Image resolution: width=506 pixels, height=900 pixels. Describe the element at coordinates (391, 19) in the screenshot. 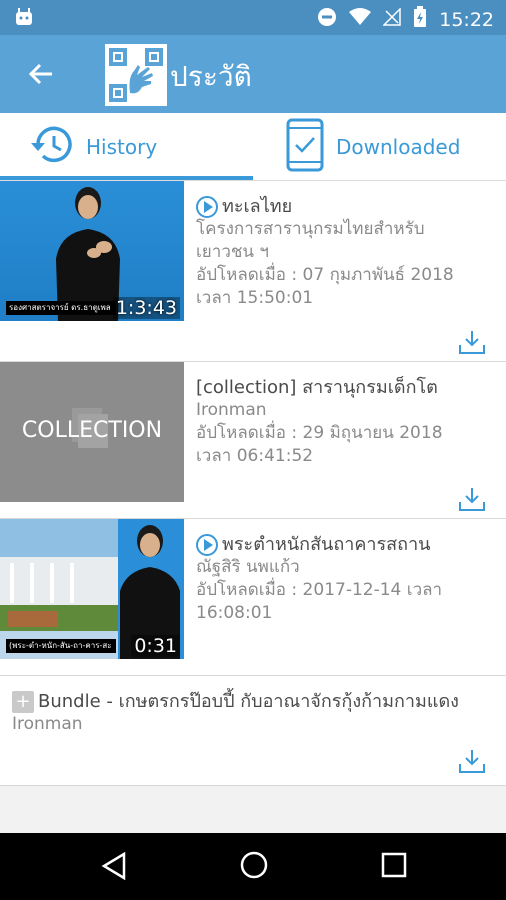

I see `no-signal-icon` at that location.